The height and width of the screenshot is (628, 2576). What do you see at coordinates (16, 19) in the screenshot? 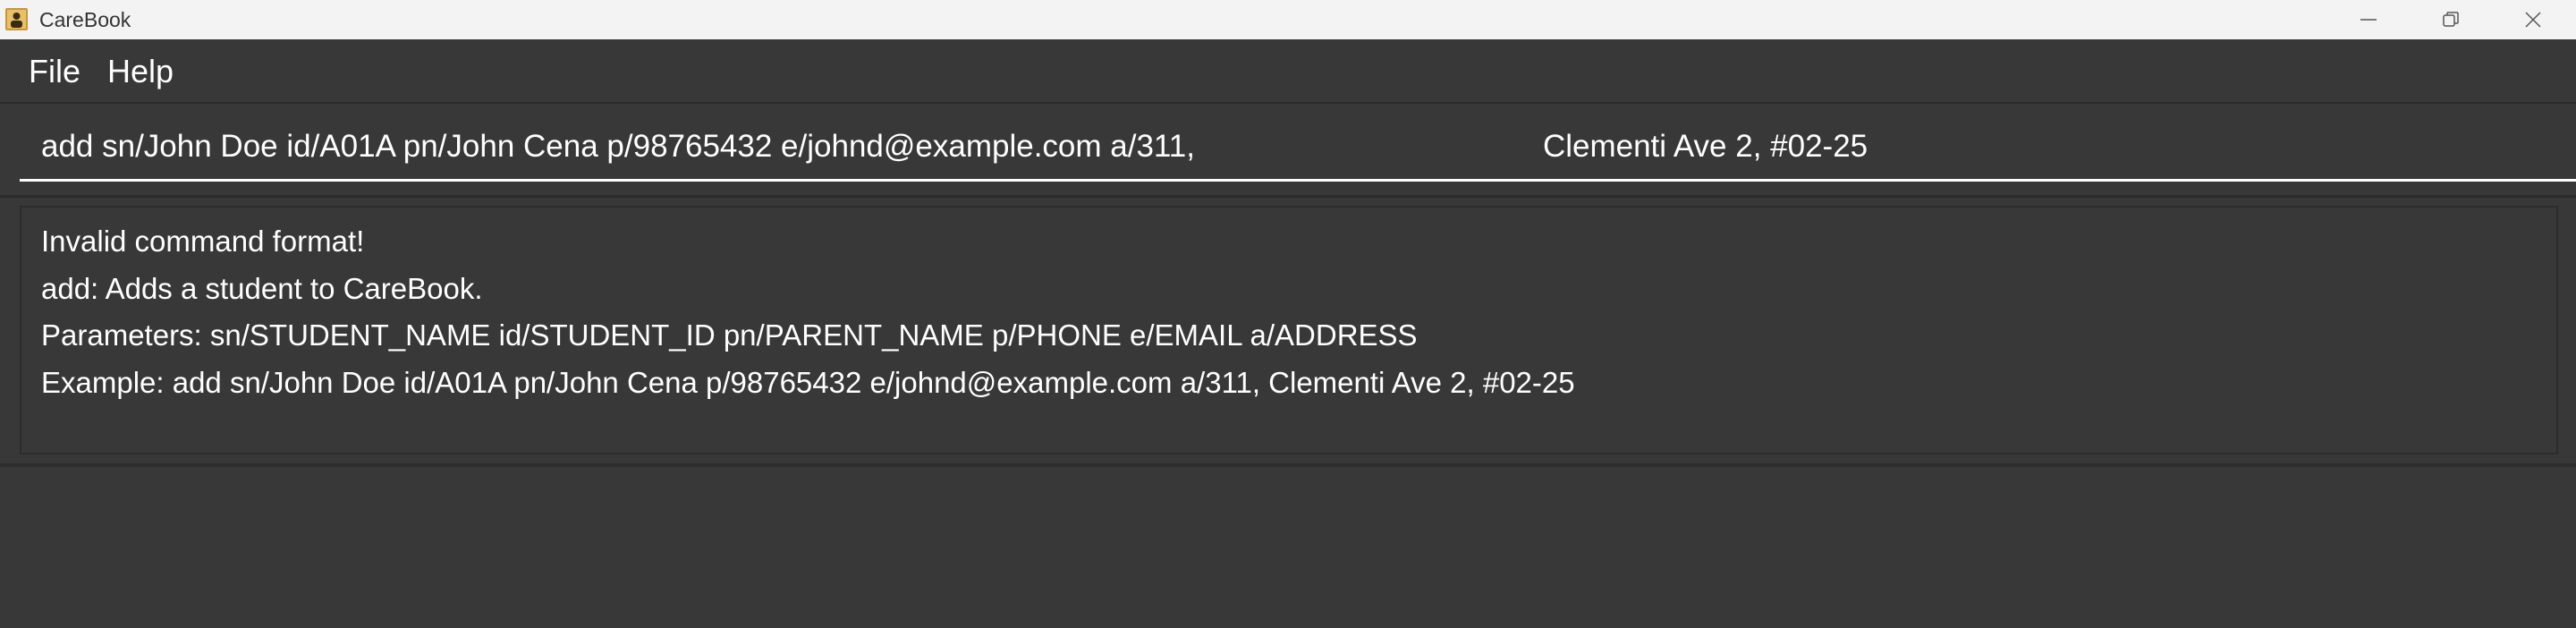
I see `app-icon` at bounding box center [16, 19].